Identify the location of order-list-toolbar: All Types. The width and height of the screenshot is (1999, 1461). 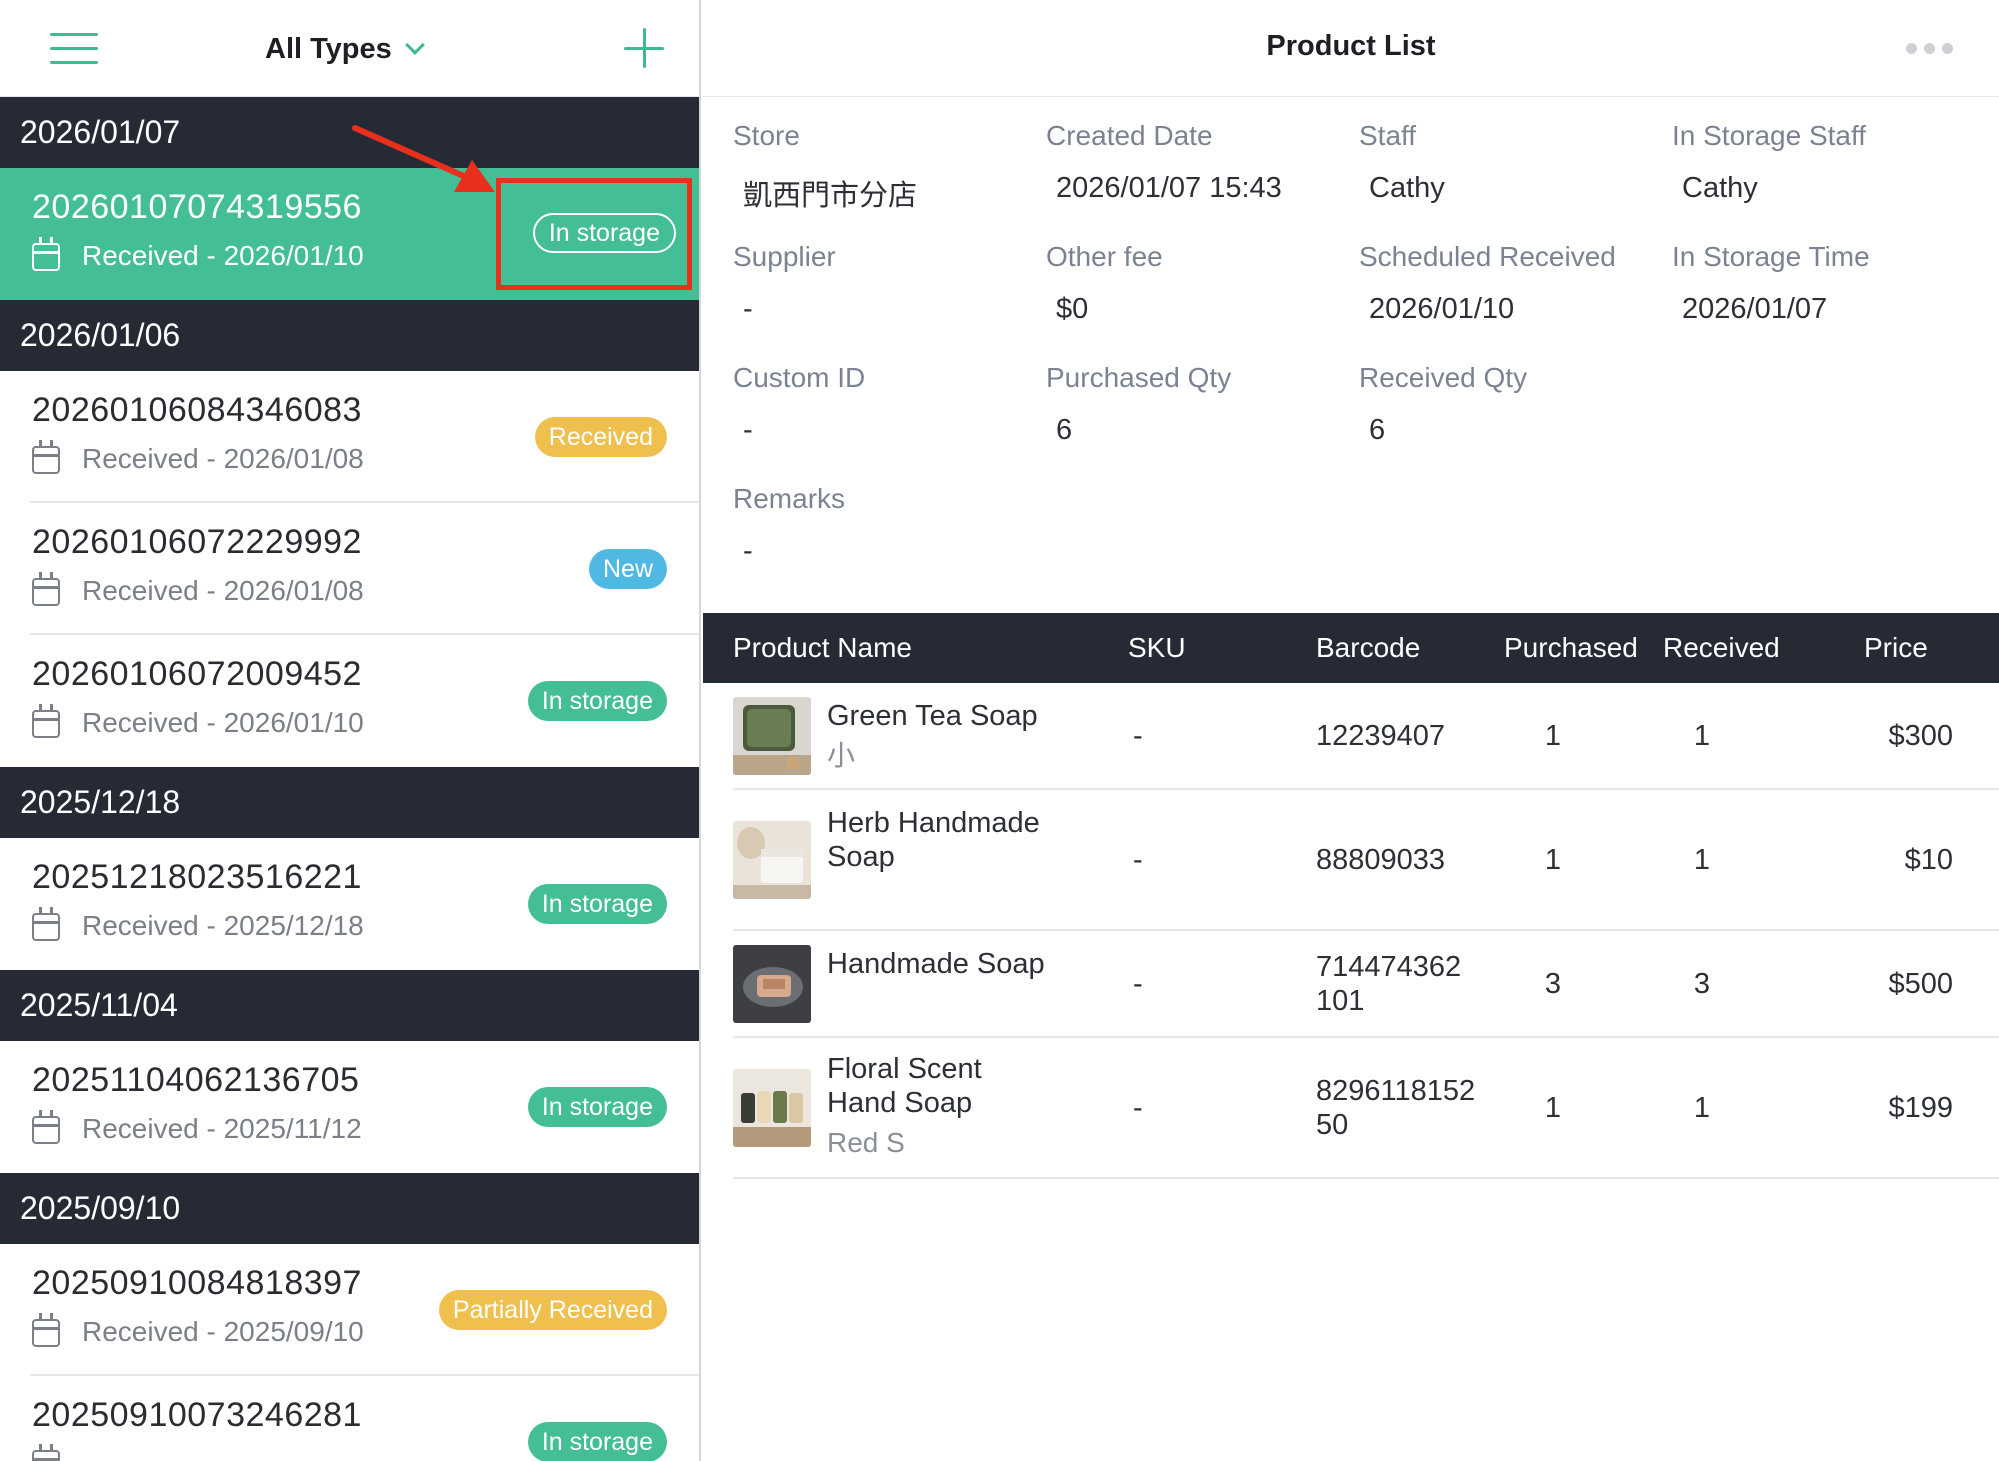
(349, 48).